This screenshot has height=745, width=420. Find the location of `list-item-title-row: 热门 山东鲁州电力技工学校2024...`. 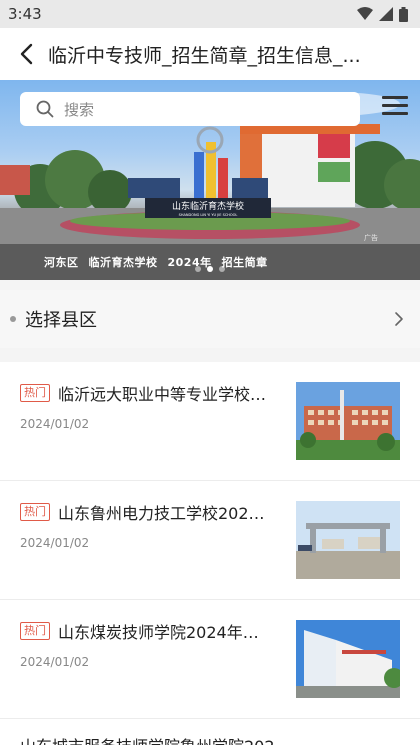

list-item-title-row: 热门 山东鲁州电力技工学校2024... is located at coordinates (153, 512).